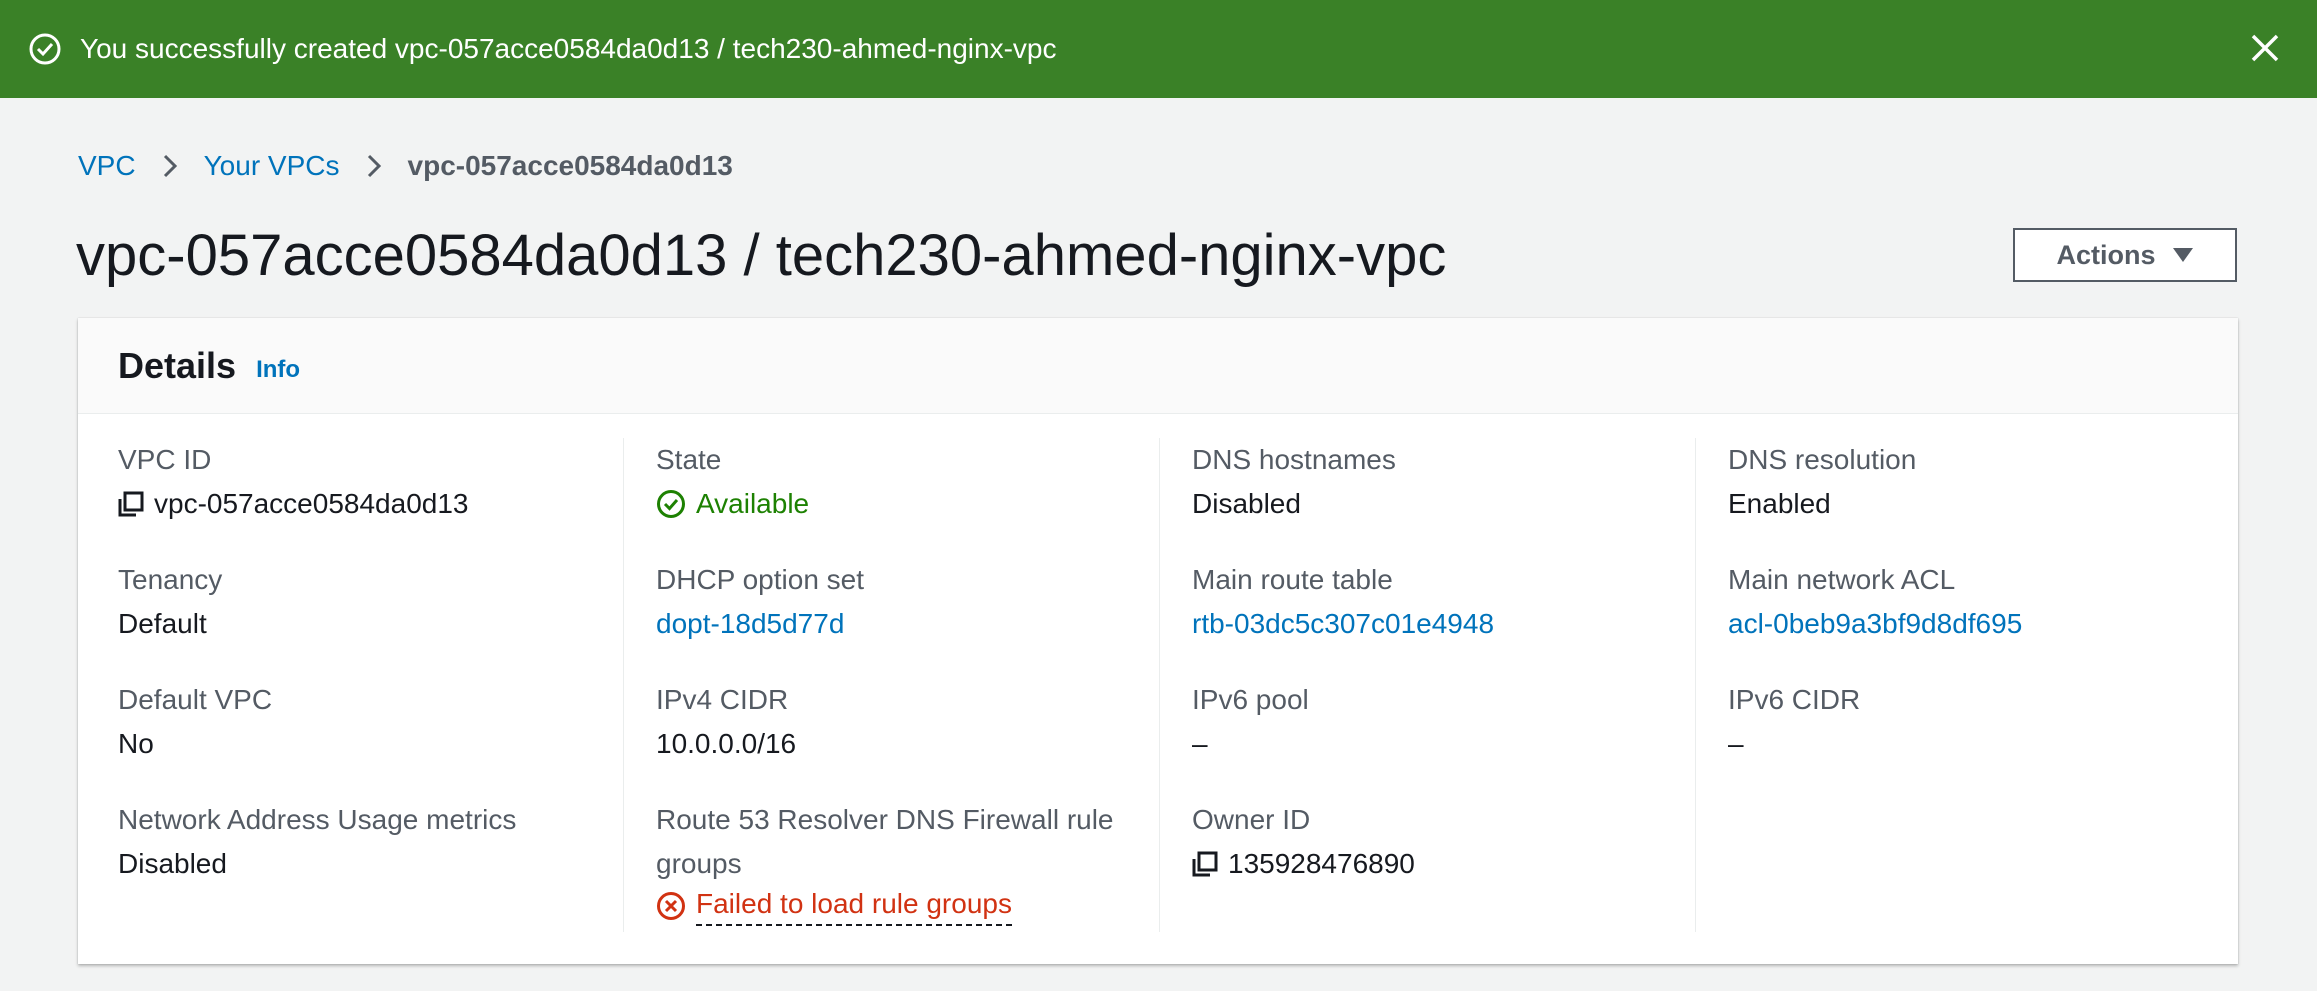 The height and width of the screenshot is (991, 2317). What do you see at coordinates (165, 459) in the screenshot?
I see `field-label: VPC ID` at bounding box center [165, 459].